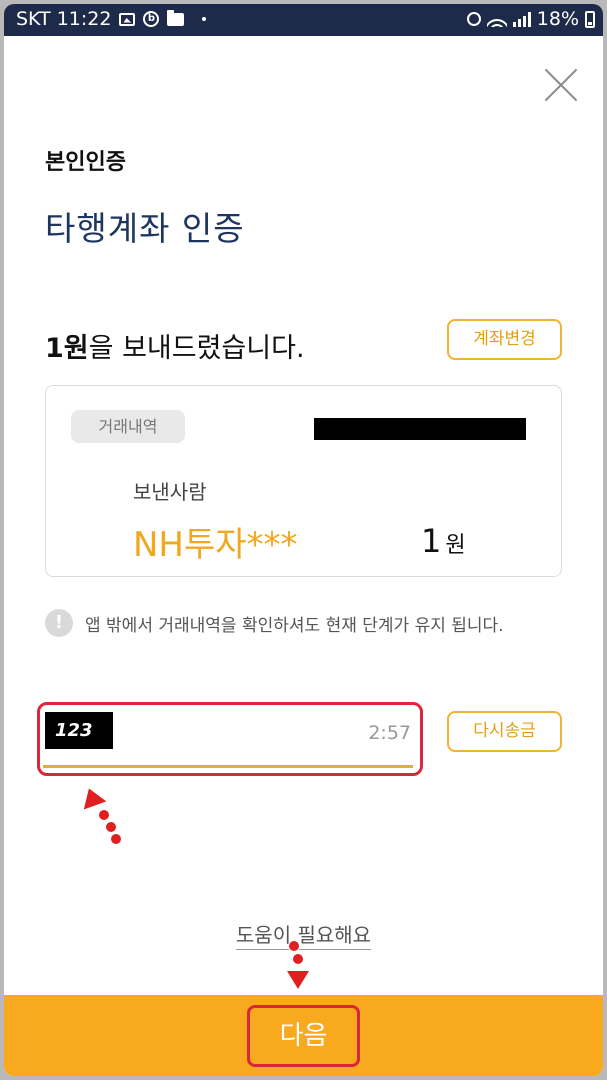 The height and width of the screenshot is (1080, 607). I want to click on amount-unit: 원, so click(455, 545).